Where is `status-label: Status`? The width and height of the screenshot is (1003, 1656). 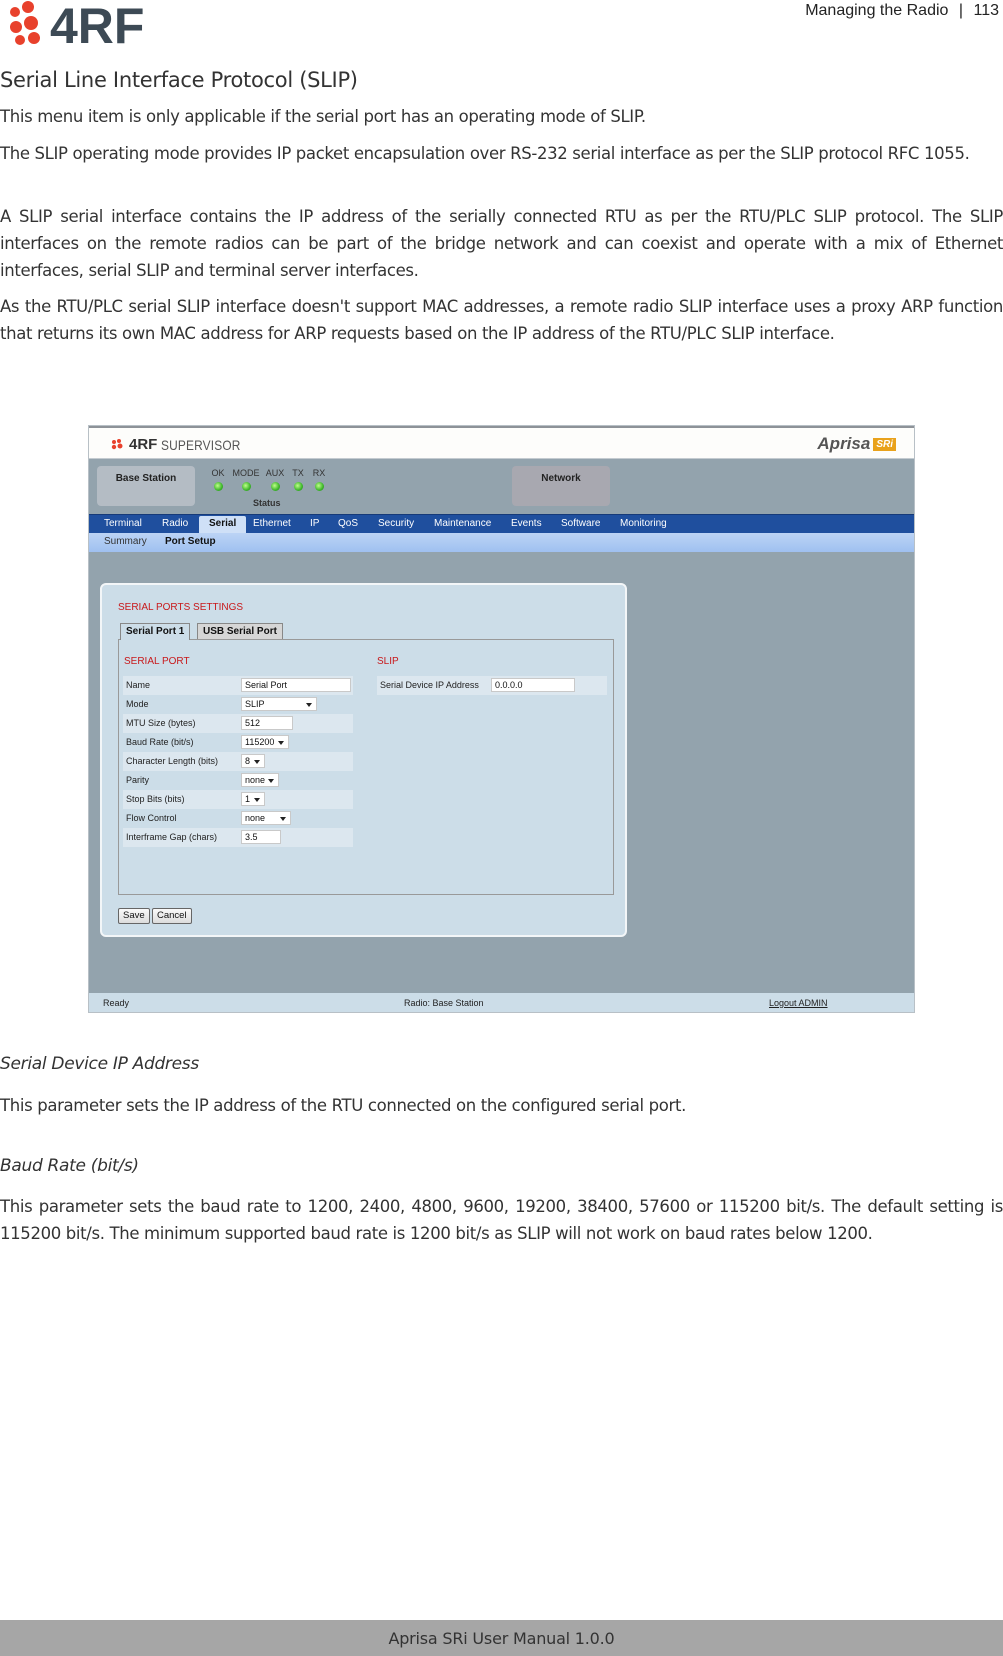 status-label: Status is located at coordinates (267, 503).